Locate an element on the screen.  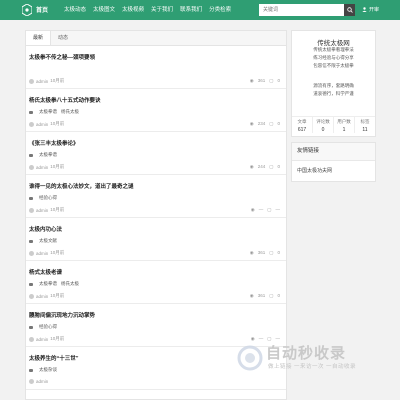
article-item: 太极拳不传之秘—颈项要领 admin 10月前 ◉ 361 ▢ 0 is located at coordinates (156, 67).